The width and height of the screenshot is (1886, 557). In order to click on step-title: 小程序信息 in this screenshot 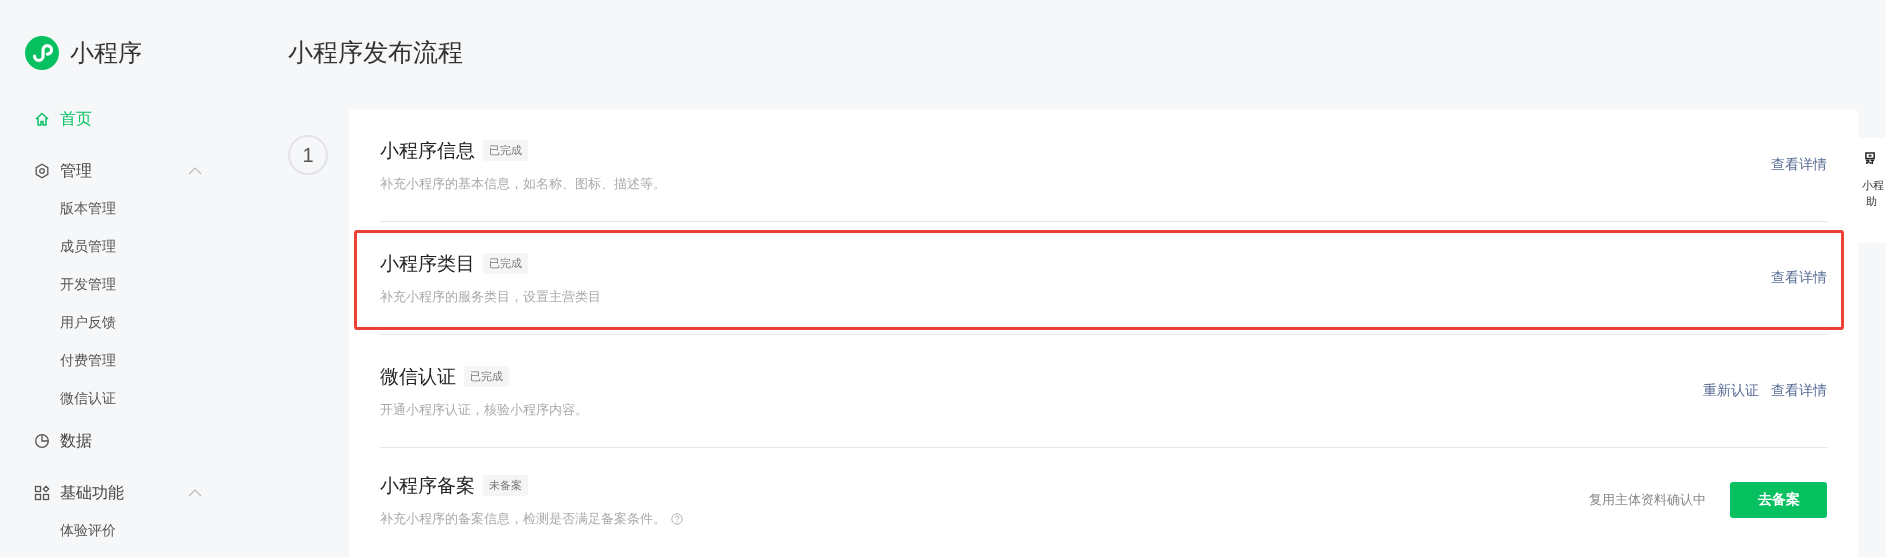, I will do `click(427, 150)`.